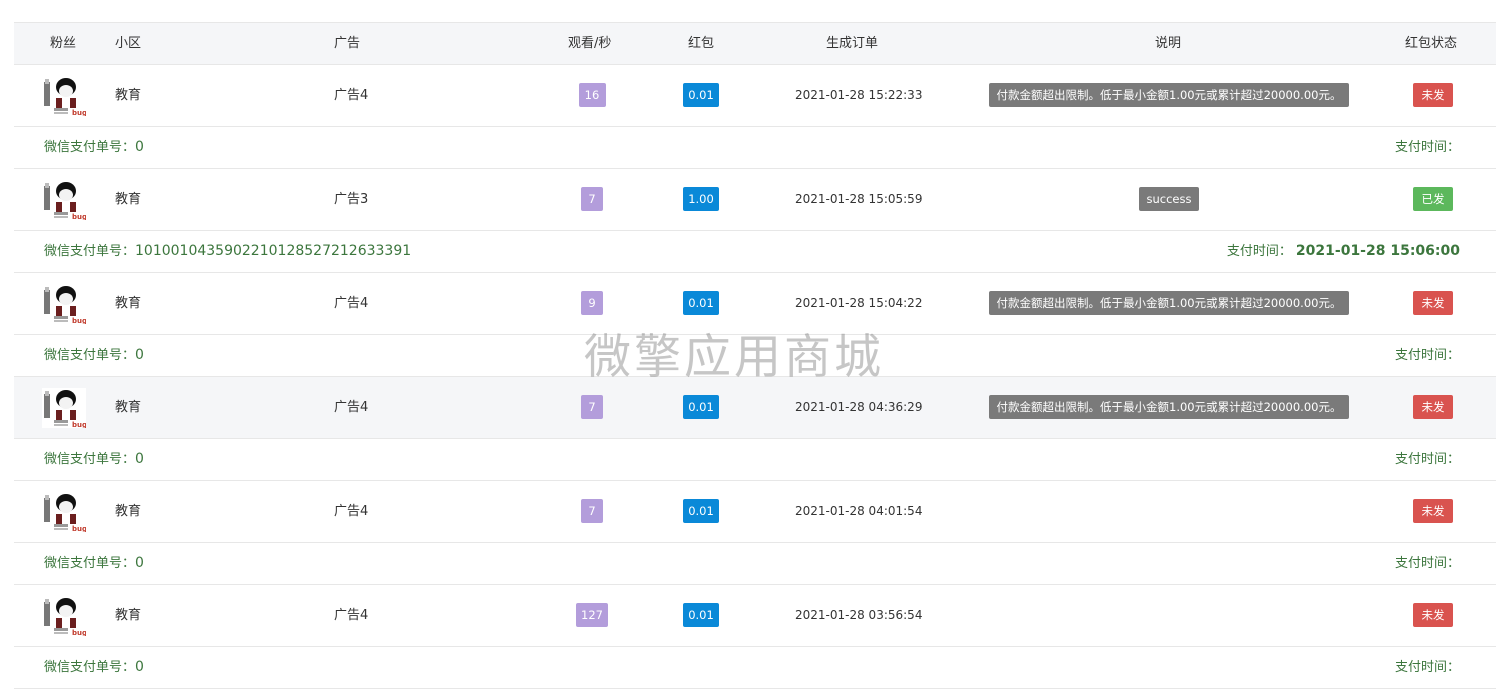 The height and width of the screenshot is (699, 1502). Describe the element at coordinates (273, 251) in the screenshot. I see `wx-pay-number-value: 1010010435902210128527212633391` at that location.